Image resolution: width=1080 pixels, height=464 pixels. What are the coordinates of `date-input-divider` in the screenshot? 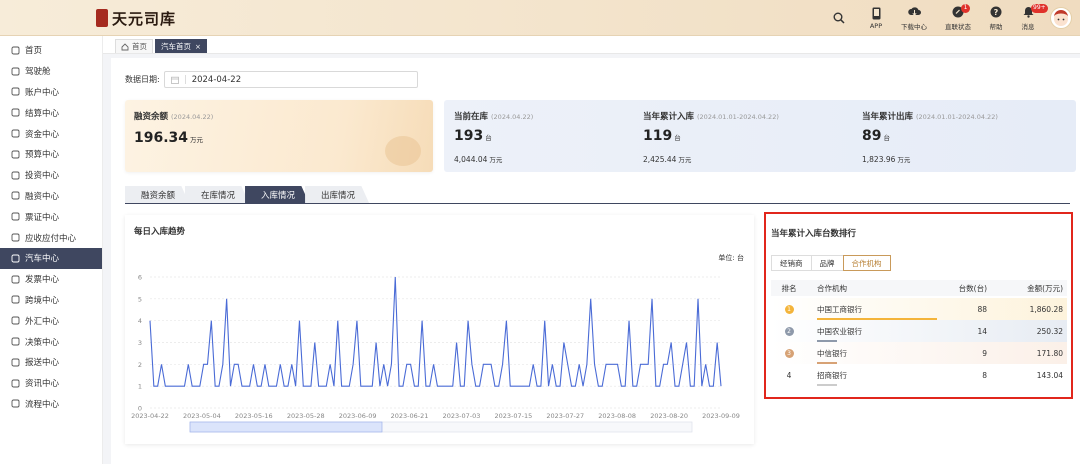 It's located at (185, 79).